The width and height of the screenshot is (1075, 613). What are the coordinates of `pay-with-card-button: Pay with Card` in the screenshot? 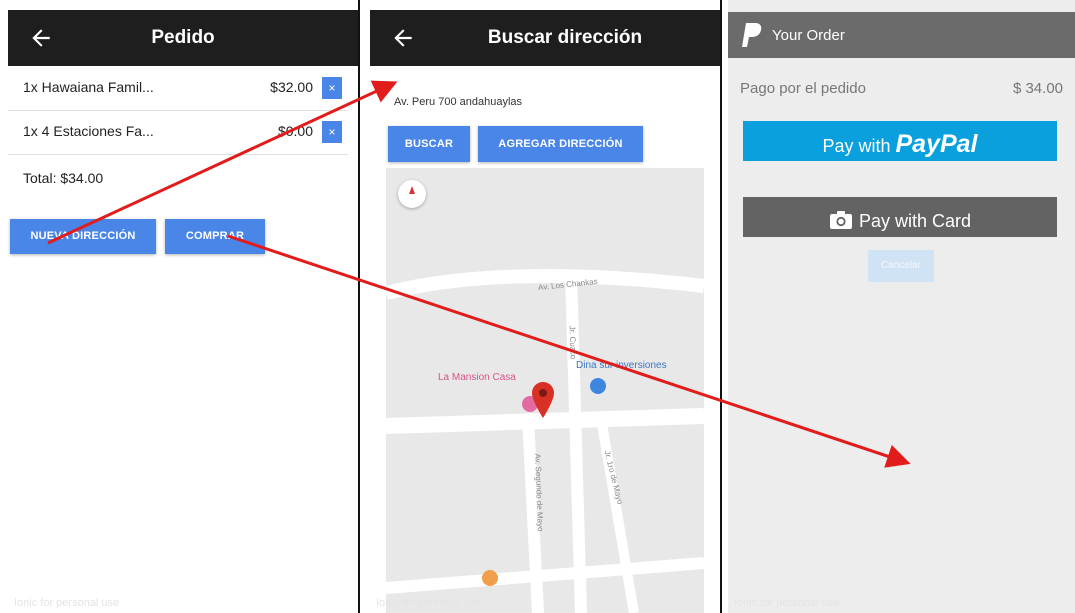 It's located at (900, 217).